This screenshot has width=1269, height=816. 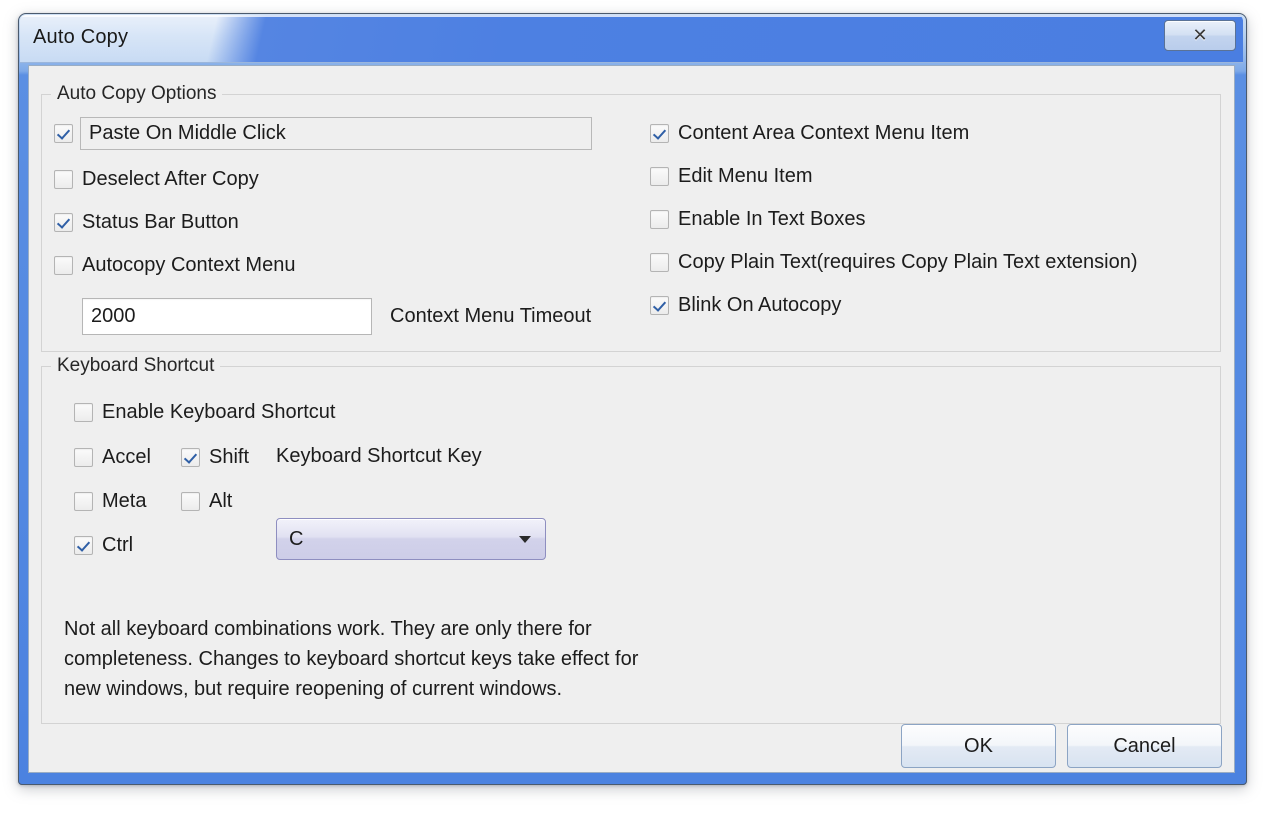 I want to click on checkbox-paste-on-middle-click: Paste On Middle Click, so click(x=323, y=133).